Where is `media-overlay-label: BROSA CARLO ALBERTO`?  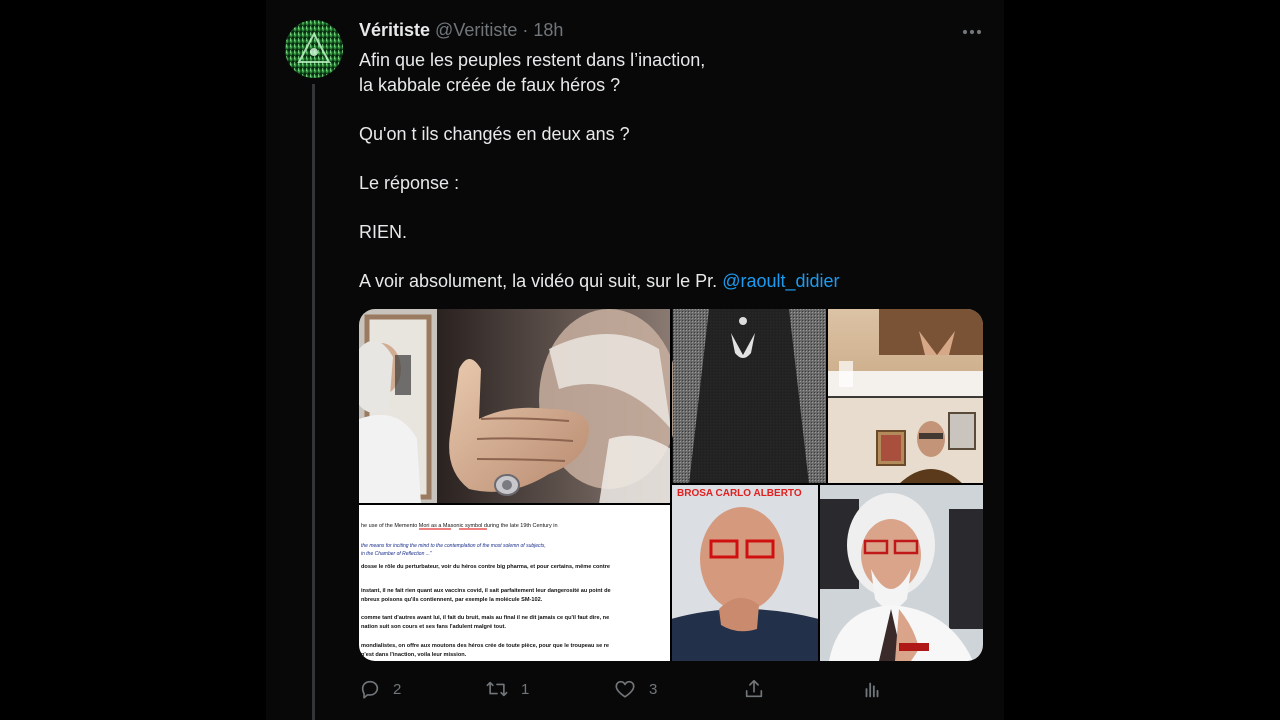
media-overlay-label: BROSA CARLO ALBERTO is located at coordinates (739, 493).